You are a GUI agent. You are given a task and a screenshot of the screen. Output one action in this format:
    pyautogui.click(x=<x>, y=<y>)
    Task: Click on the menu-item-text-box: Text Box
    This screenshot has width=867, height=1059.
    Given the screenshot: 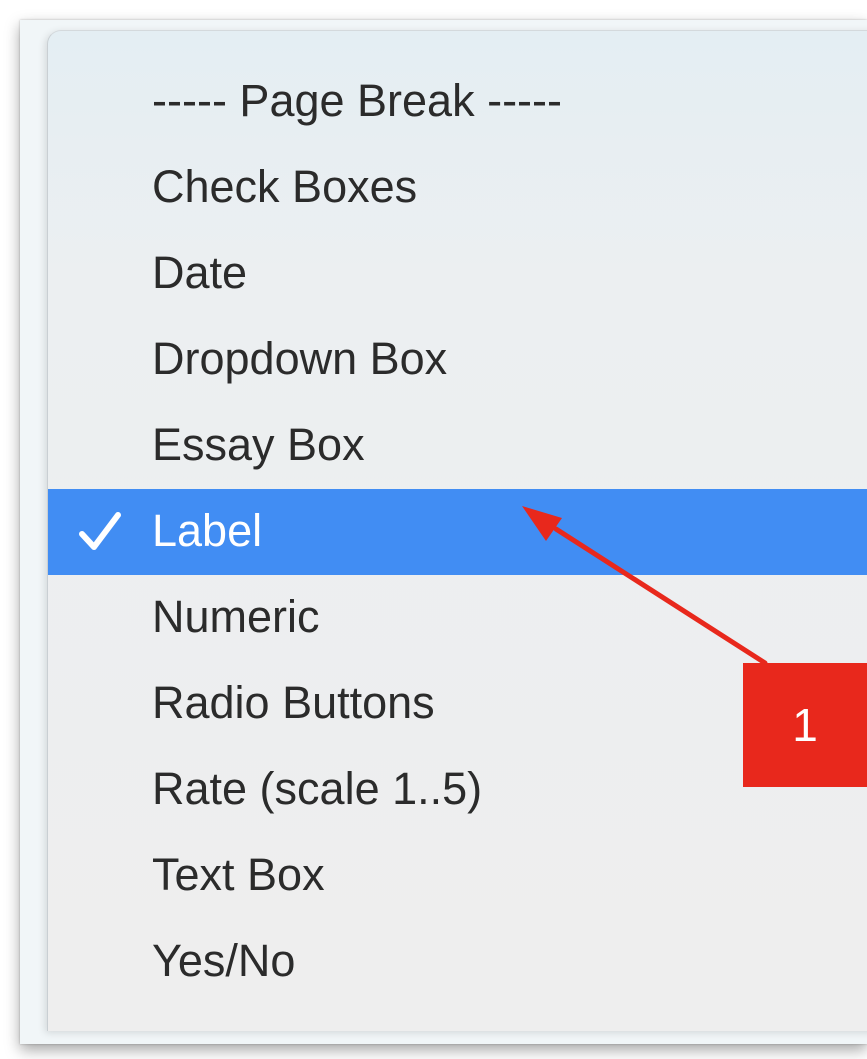 What is the action you would take?
    pyautogui.click(x=457, y=876)
    